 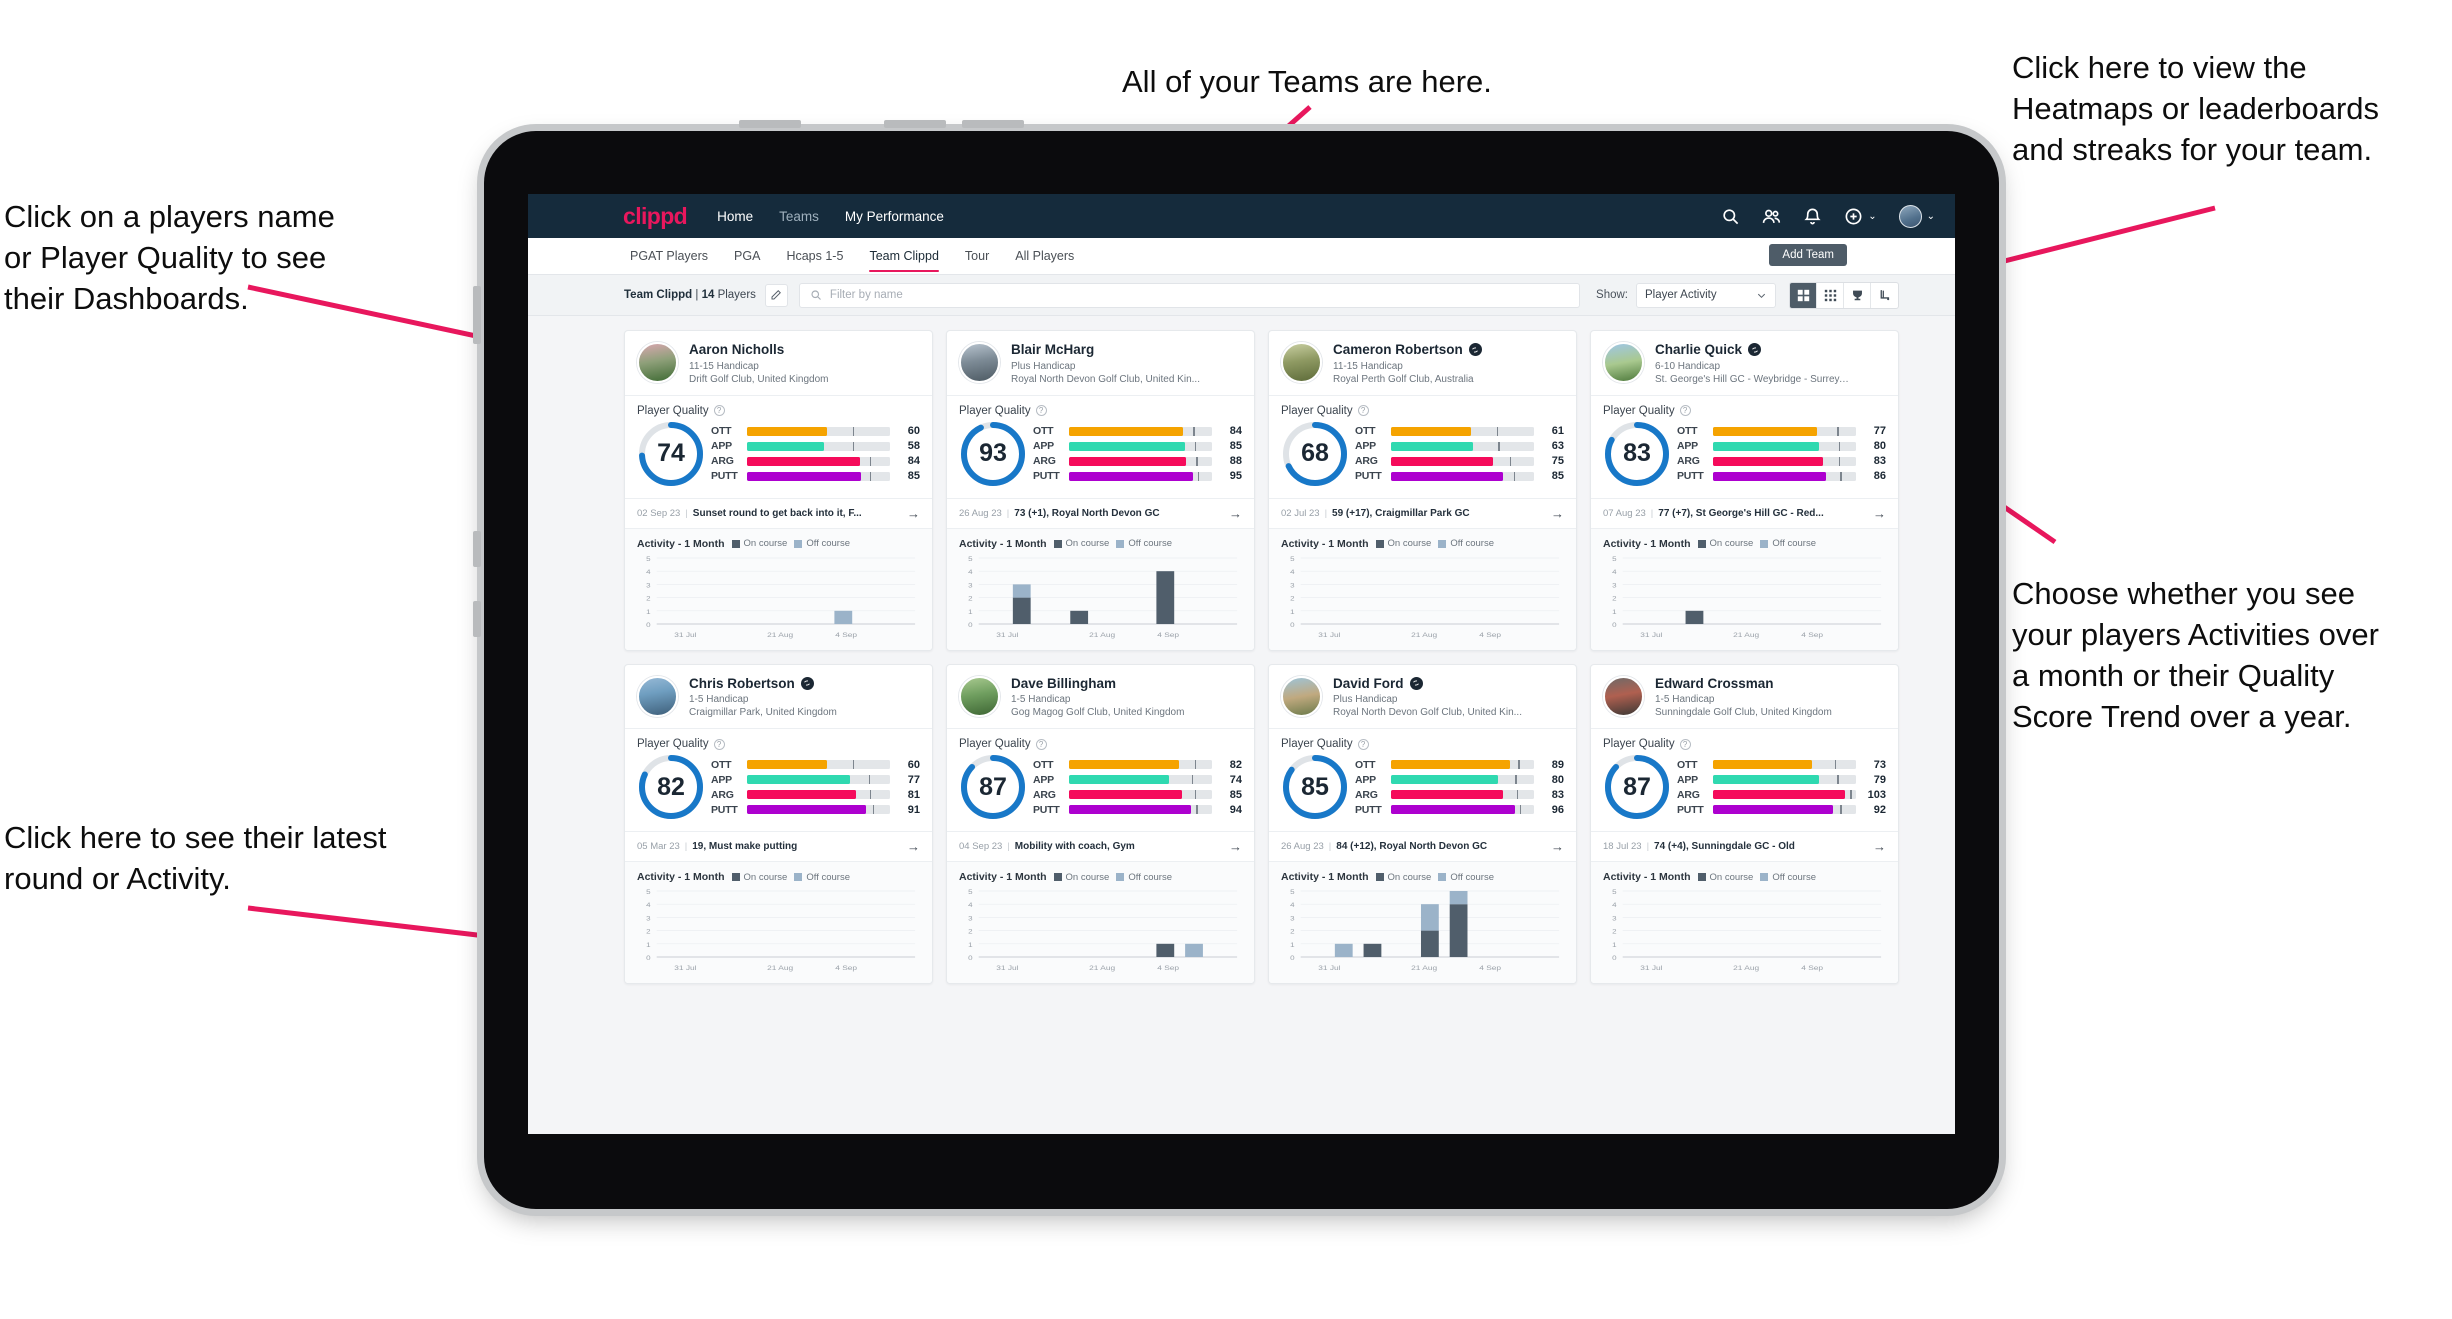 What do you see at coordinates (1803, 295) in the screenshot?
I see `grid-large-view-button` at bounding box center [1803, 295].